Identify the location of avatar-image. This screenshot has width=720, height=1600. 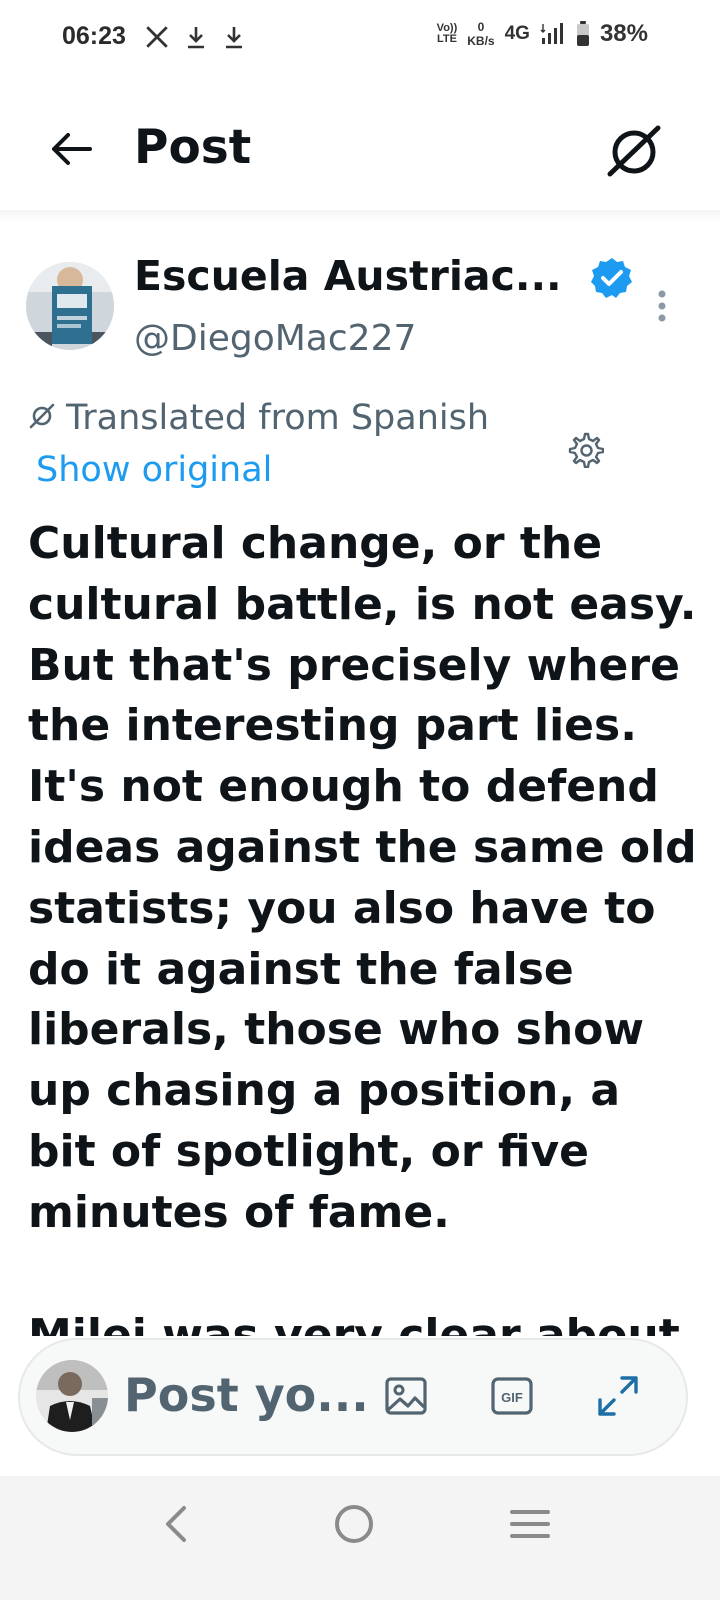
(70, 306).